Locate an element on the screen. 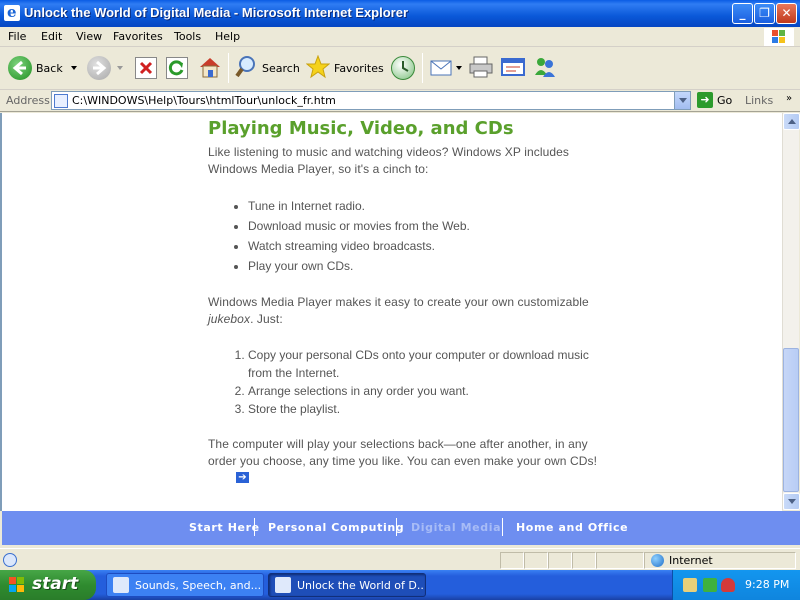 This screenshot has width=800, height=600. menu-view: View is located at coordinates (89, 36).